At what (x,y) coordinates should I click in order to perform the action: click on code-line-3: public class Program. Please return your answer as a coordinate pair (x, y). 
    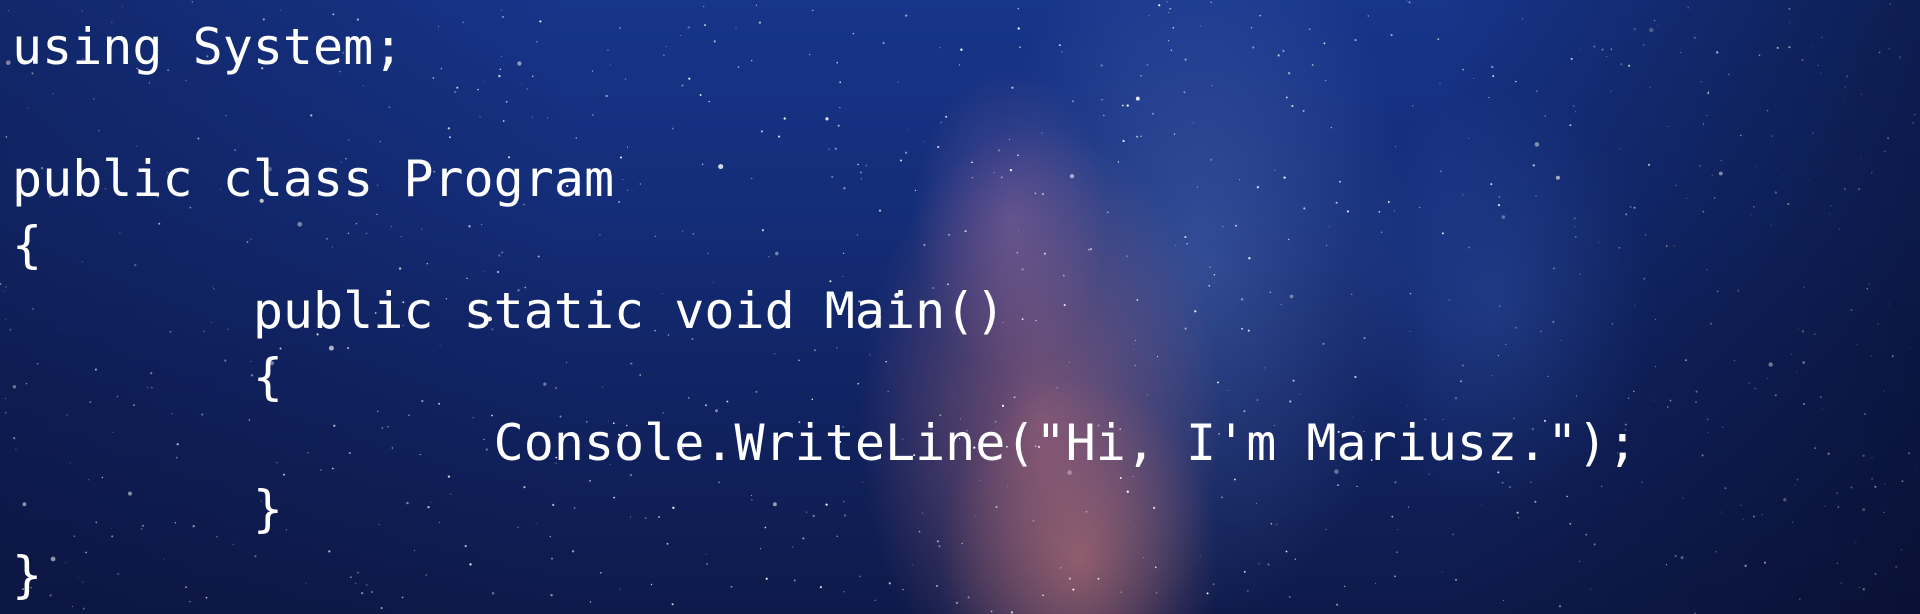
    Looking at the image, I should click on (313, 179).